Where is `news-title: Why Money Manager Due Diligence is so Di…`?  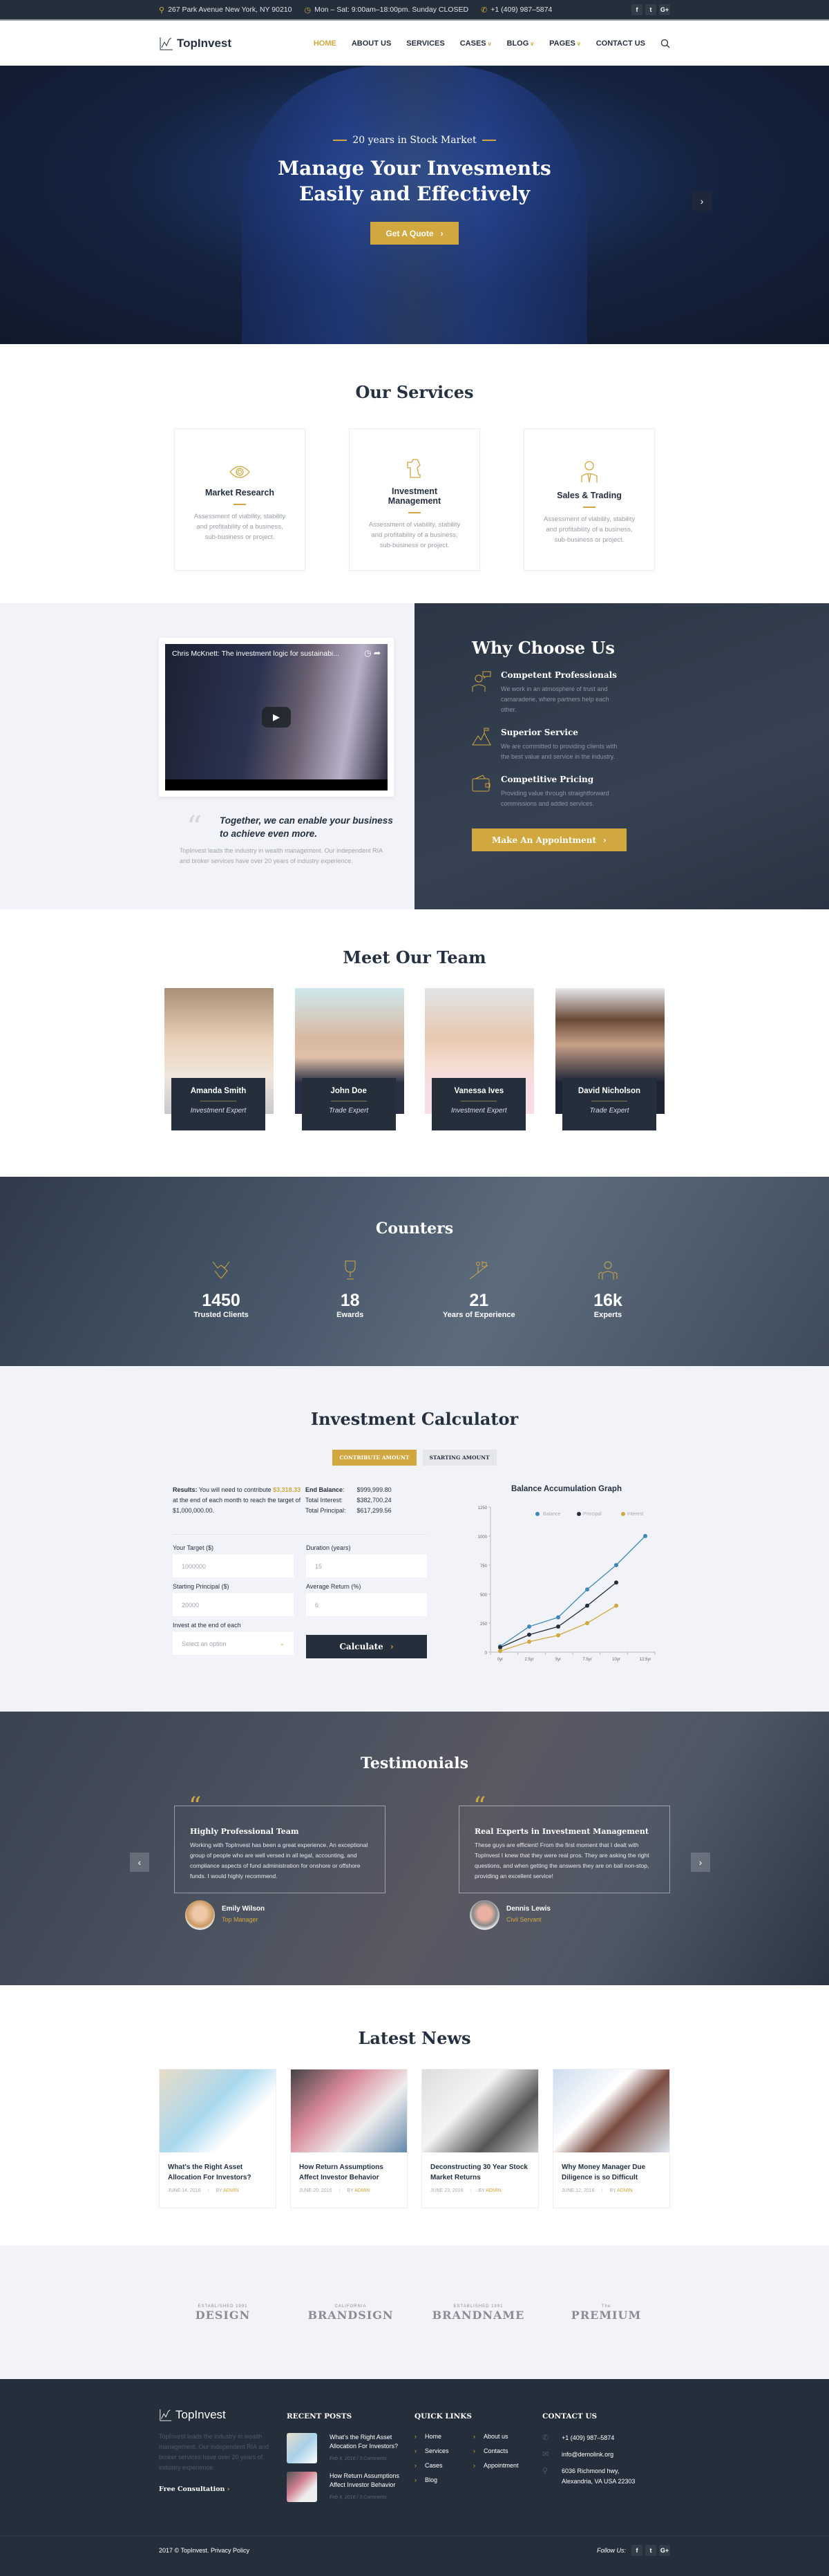 news-title: Why Money Manager Due Diligence is so Di… is located at coordinates (611, 2167).